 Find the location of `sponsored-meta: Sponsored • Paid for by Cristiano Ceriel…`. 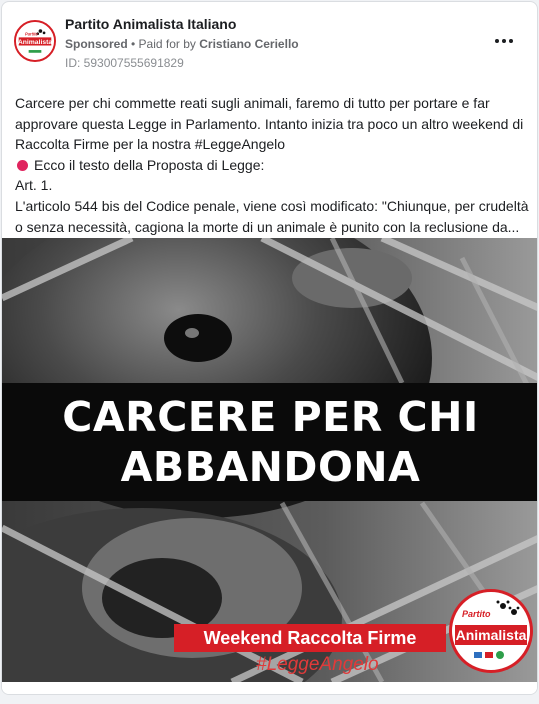

sponsored-meta: Sponsored • Paid for by Cristiano Ceriel… is located at coordinates (182, 44).